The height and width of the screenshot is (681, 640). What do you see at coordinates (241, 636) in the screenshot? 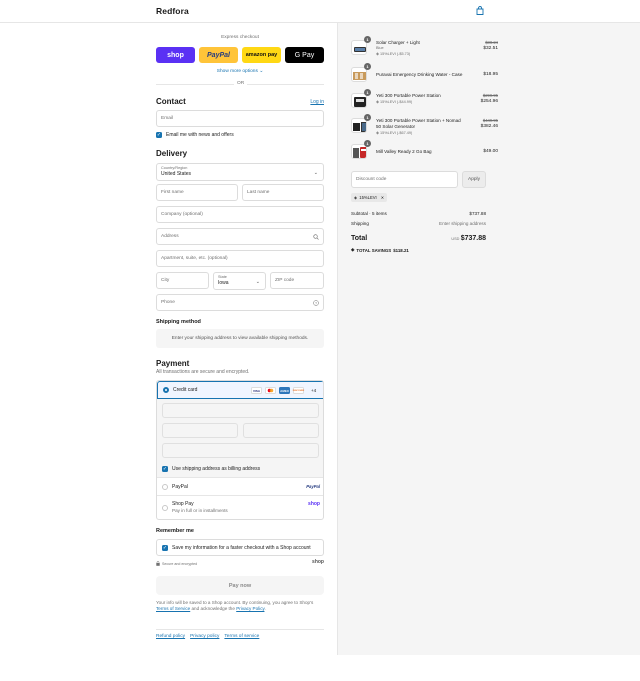
I see `terms-of-service-link: Terms of service` at bounding box center [241, 636].